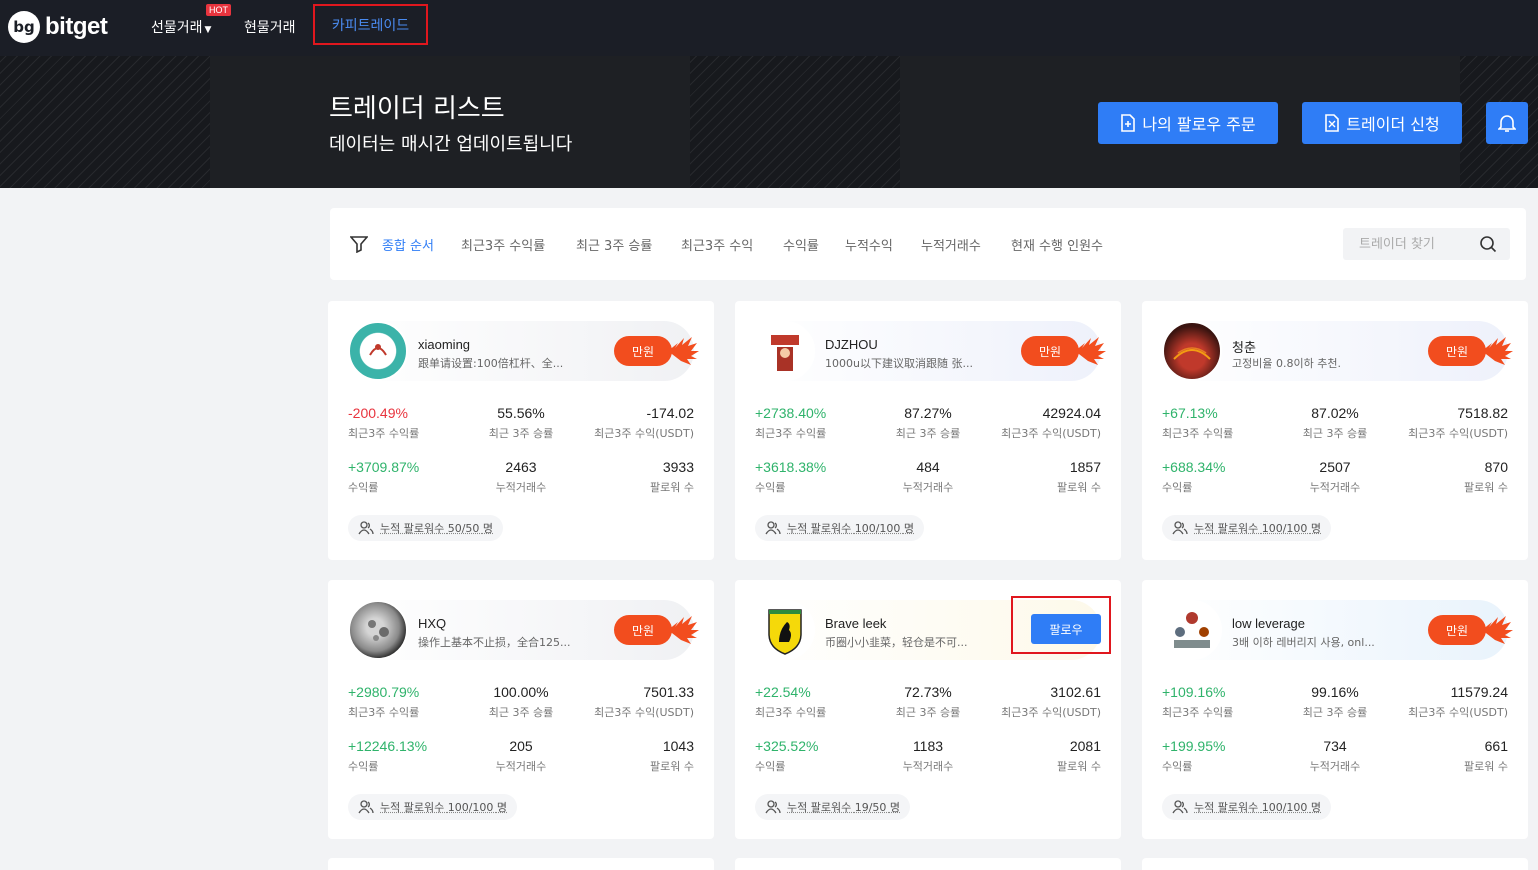  I want to click on nav-copy-trade: 카피트레이드, so click(370, 24).